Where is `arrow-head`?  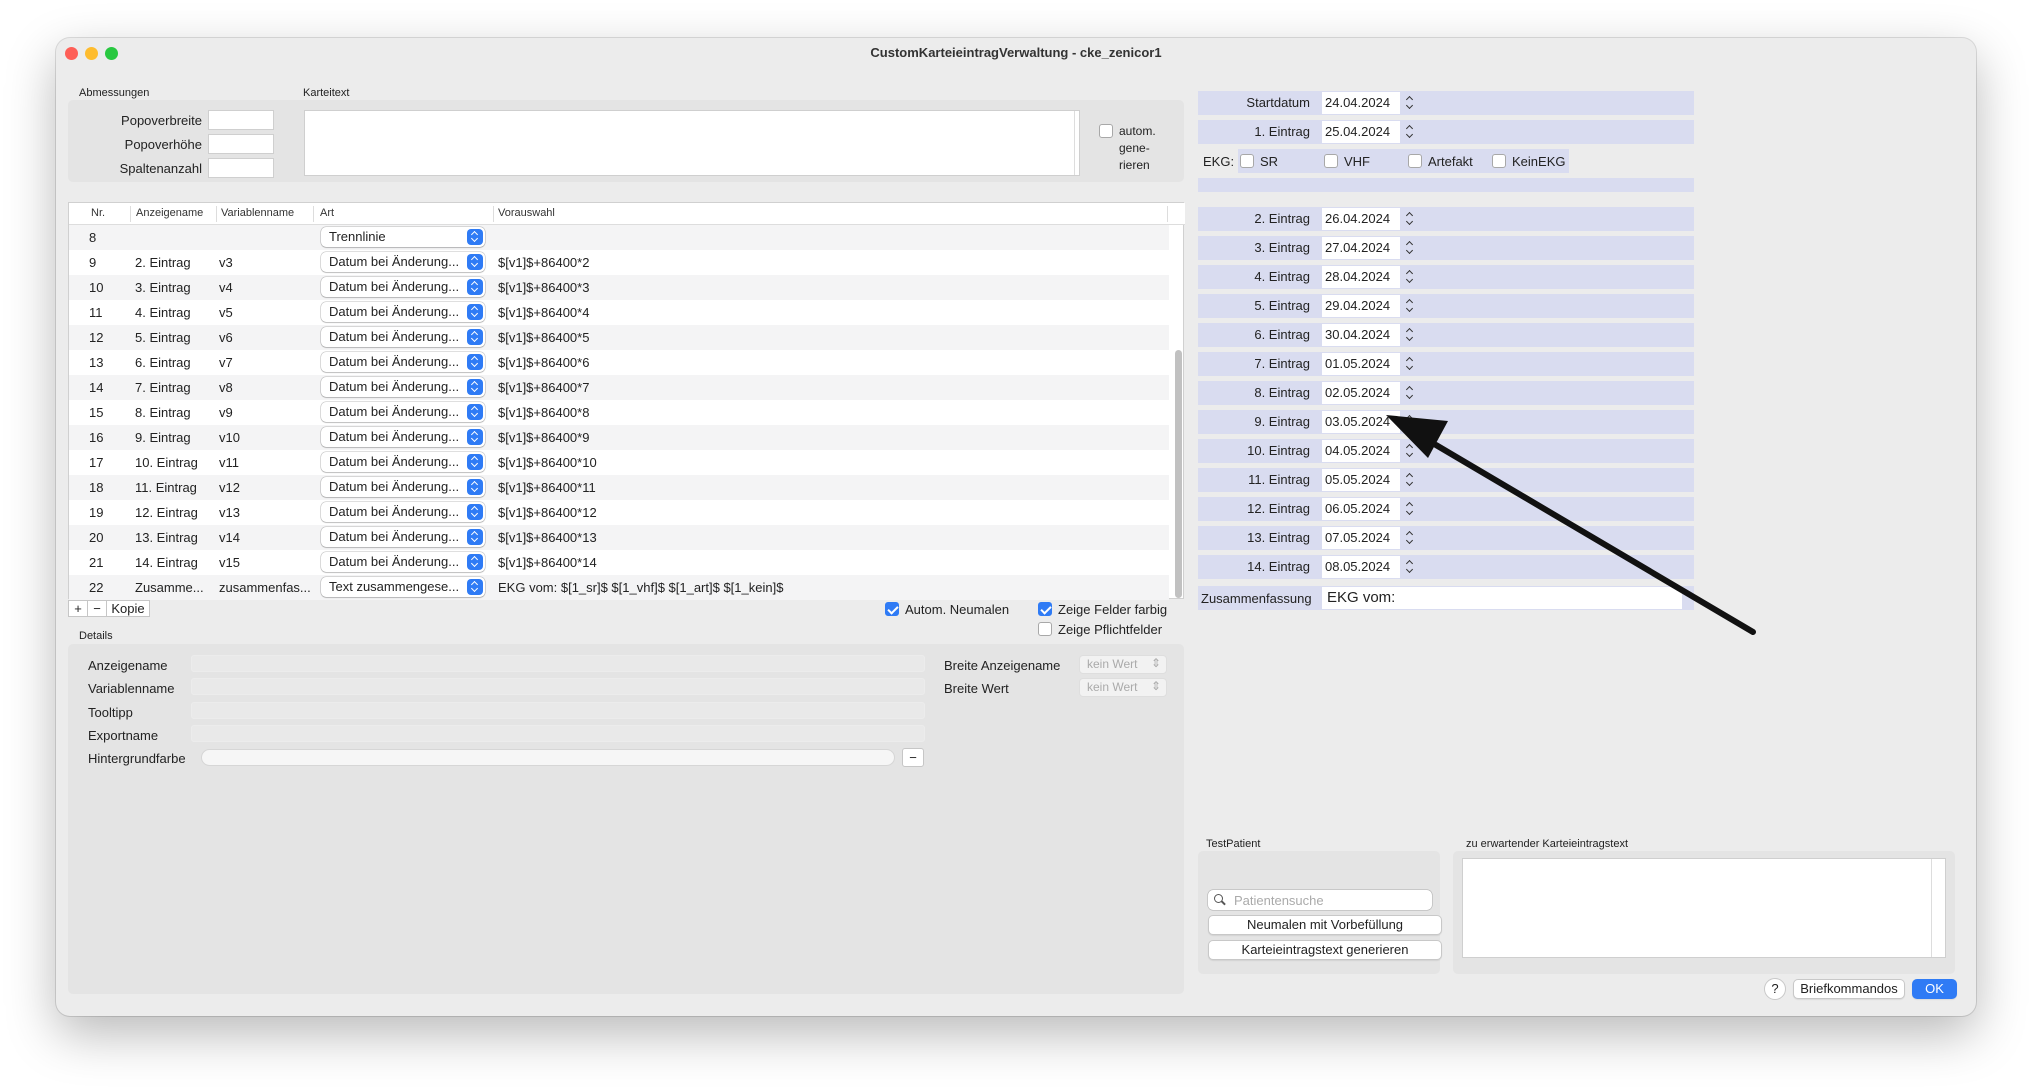 arrow-head is located at coordinates (1417, 436).